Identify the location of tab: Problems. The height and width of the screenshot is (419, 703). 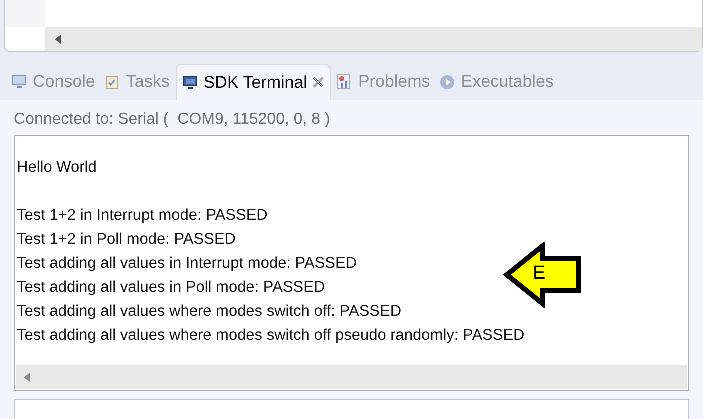
(383, 82).